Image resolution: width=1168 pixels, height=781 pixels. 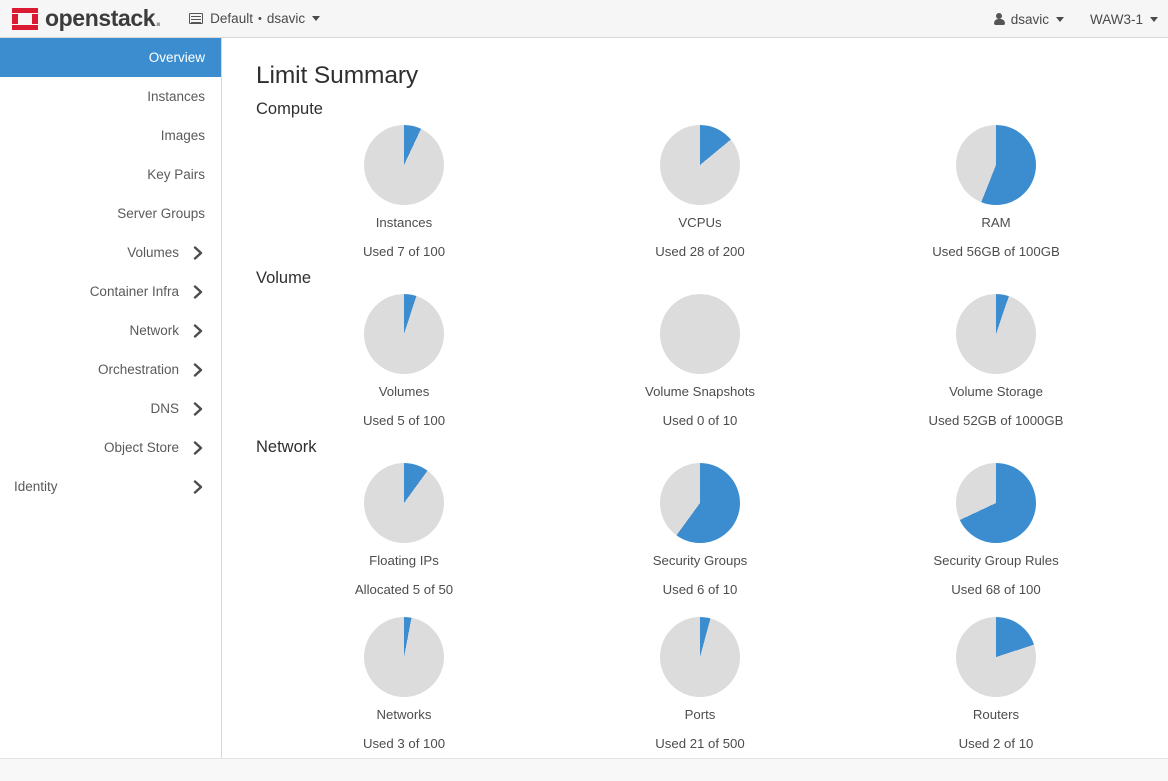 What do you see at coordinates (25, 18) in the screenshot?
I see `openstack-logo-icon` at bounding box center [25, 18].